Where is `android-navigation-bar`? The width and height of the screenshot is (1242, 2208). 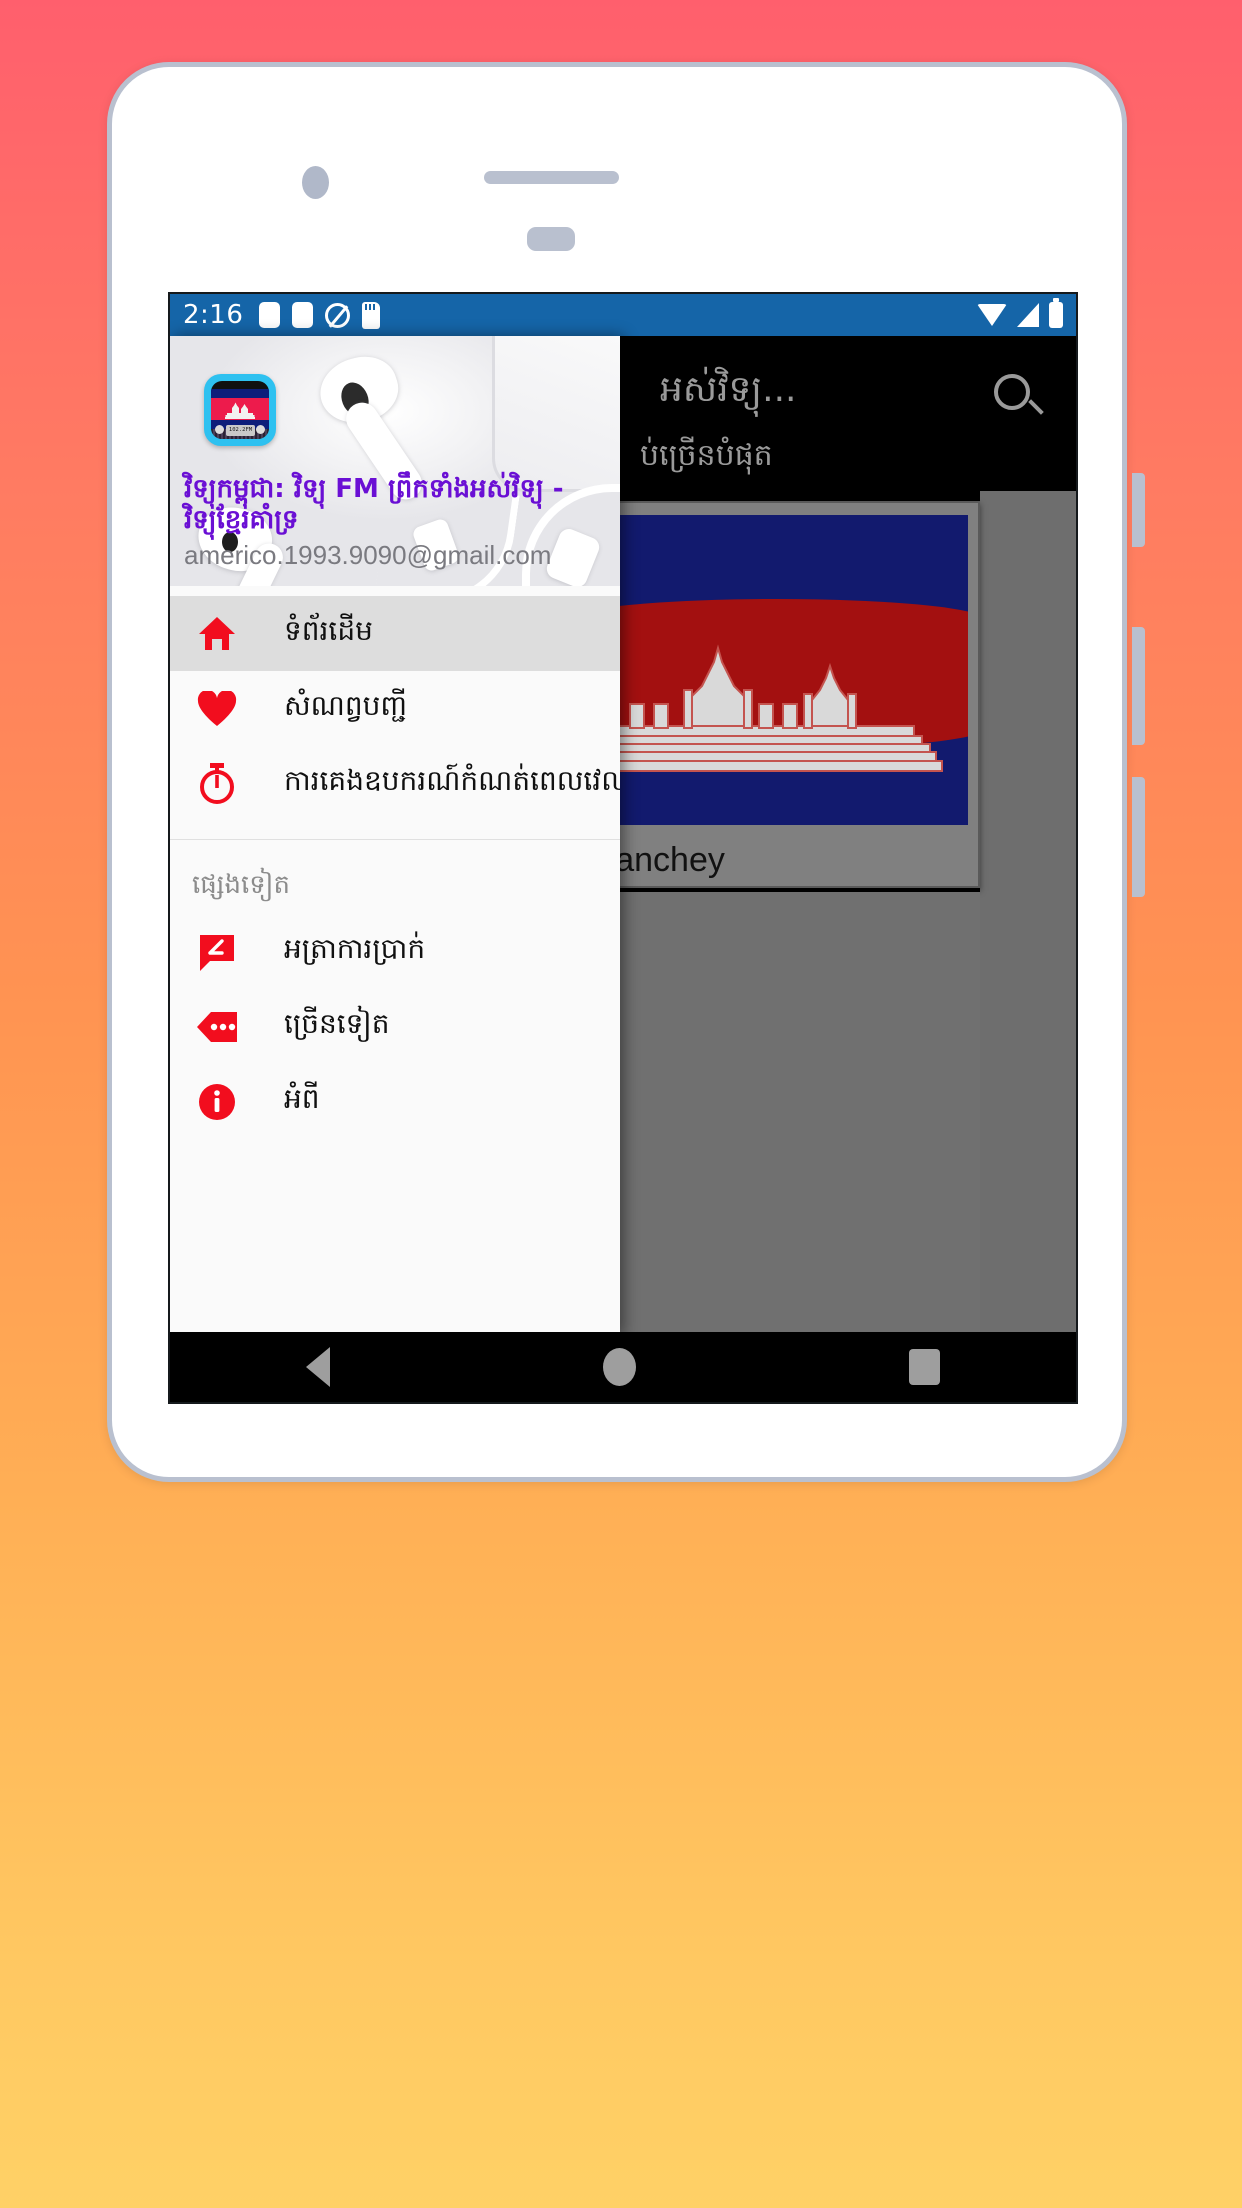
android-navigation-bar is located at coordinates (623, 1367).